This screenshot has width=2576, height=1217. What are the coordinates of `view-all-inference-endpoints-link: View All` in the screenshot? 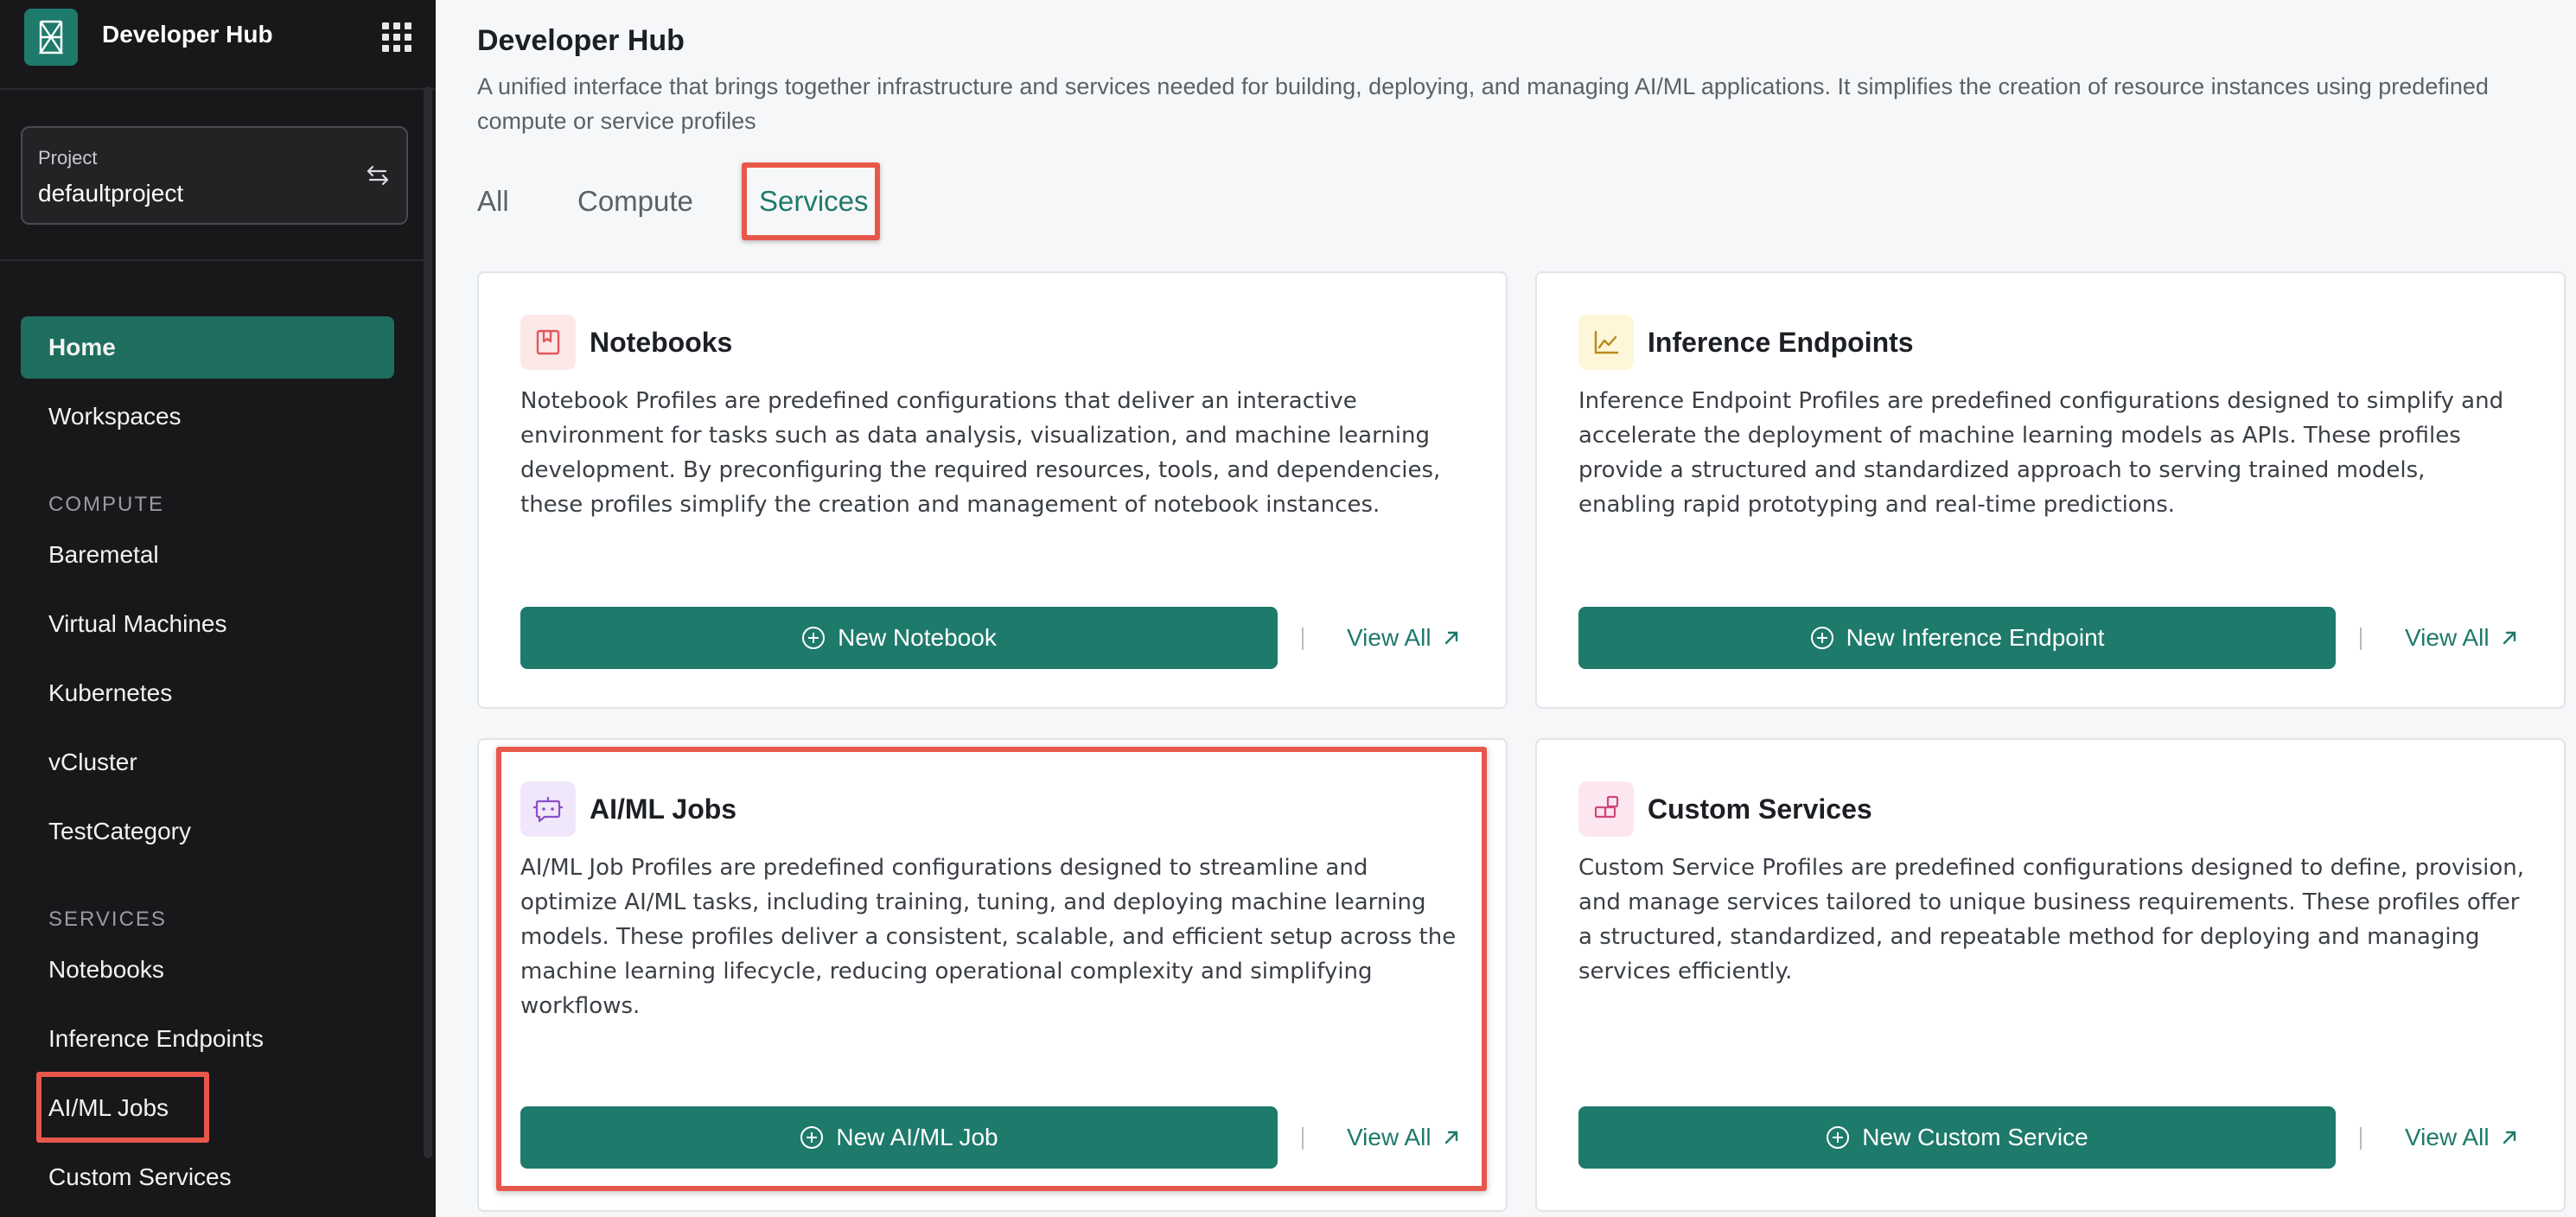 It's located at (2462, 638).